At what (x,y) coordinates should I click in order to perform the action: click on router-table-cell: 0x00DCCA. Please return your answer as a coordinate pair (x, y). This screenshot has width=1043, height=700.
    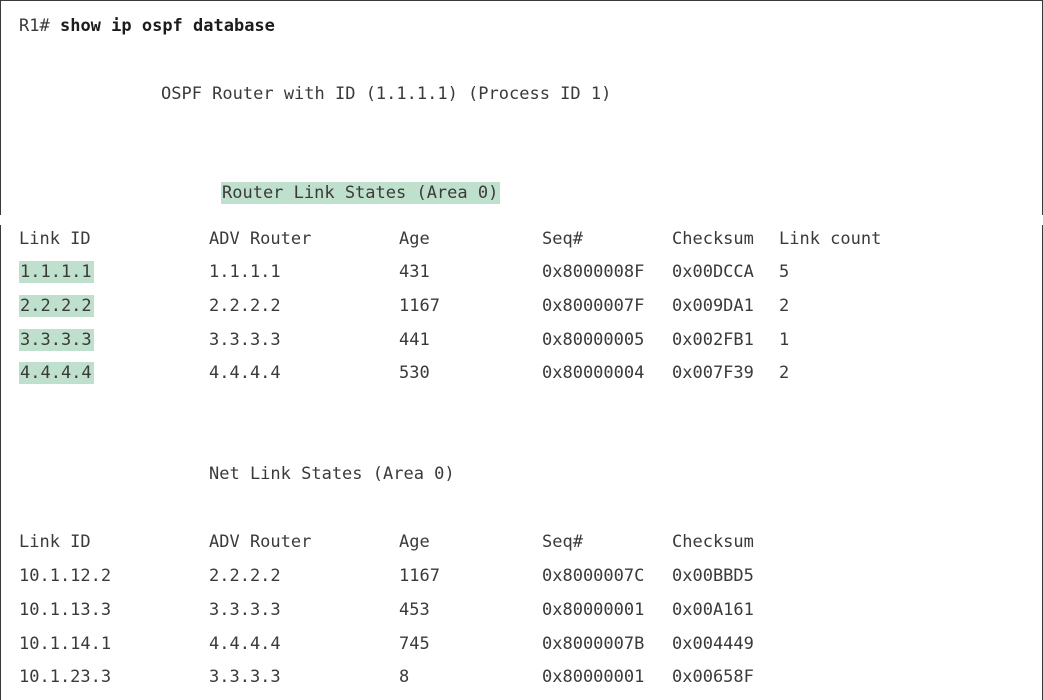
    Looking at the image, I should click on (713, 272).